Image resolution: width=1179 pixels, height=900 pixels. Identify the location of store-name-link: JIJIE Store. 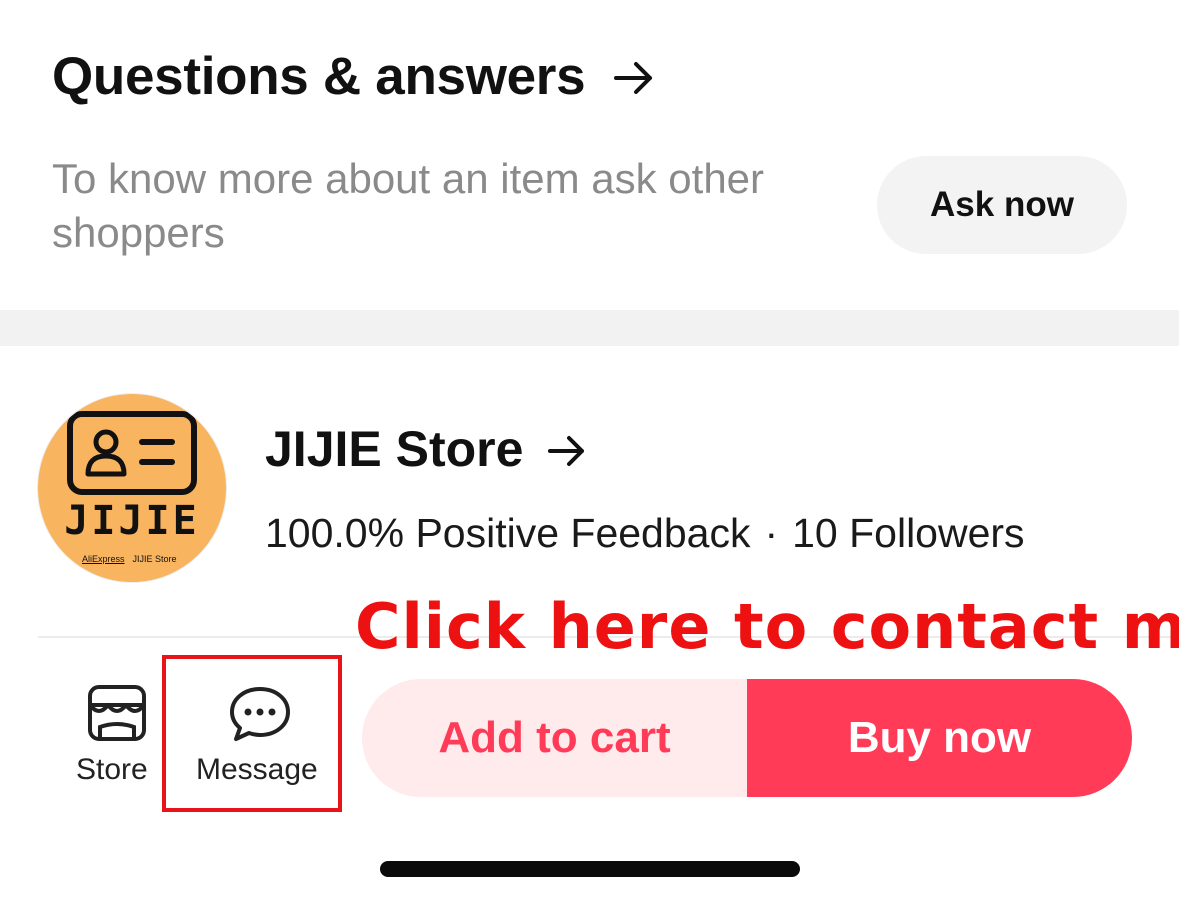
(426, 451).